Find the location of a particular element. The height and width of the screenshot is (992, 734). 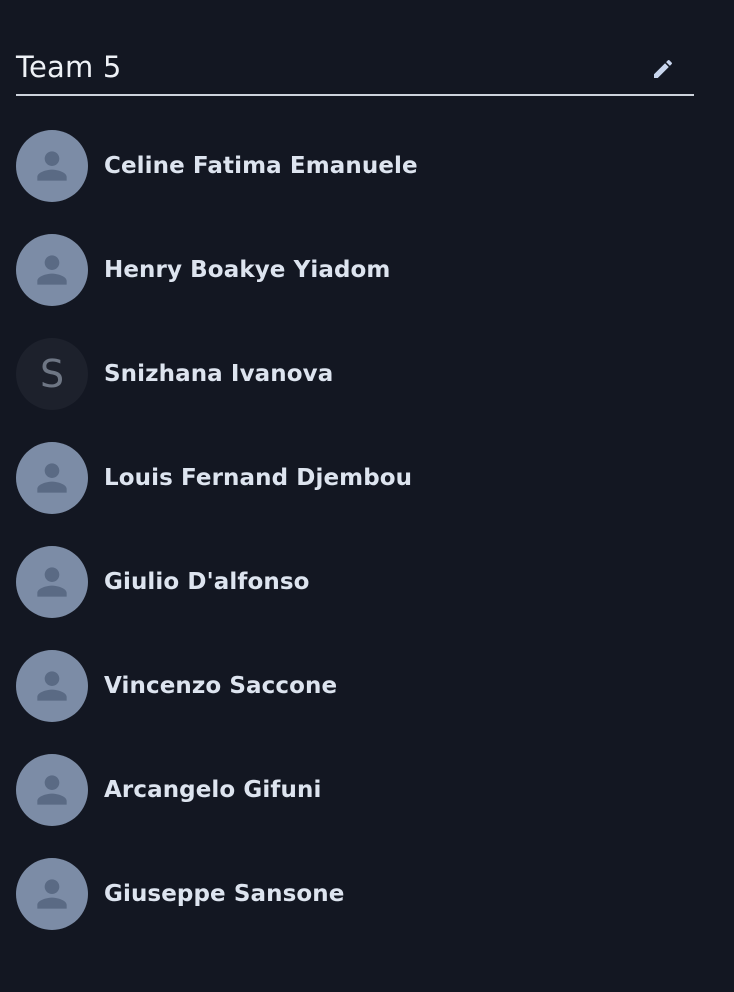

list-item: S Snizhana Ivanova is located at coordinates (355, 374).